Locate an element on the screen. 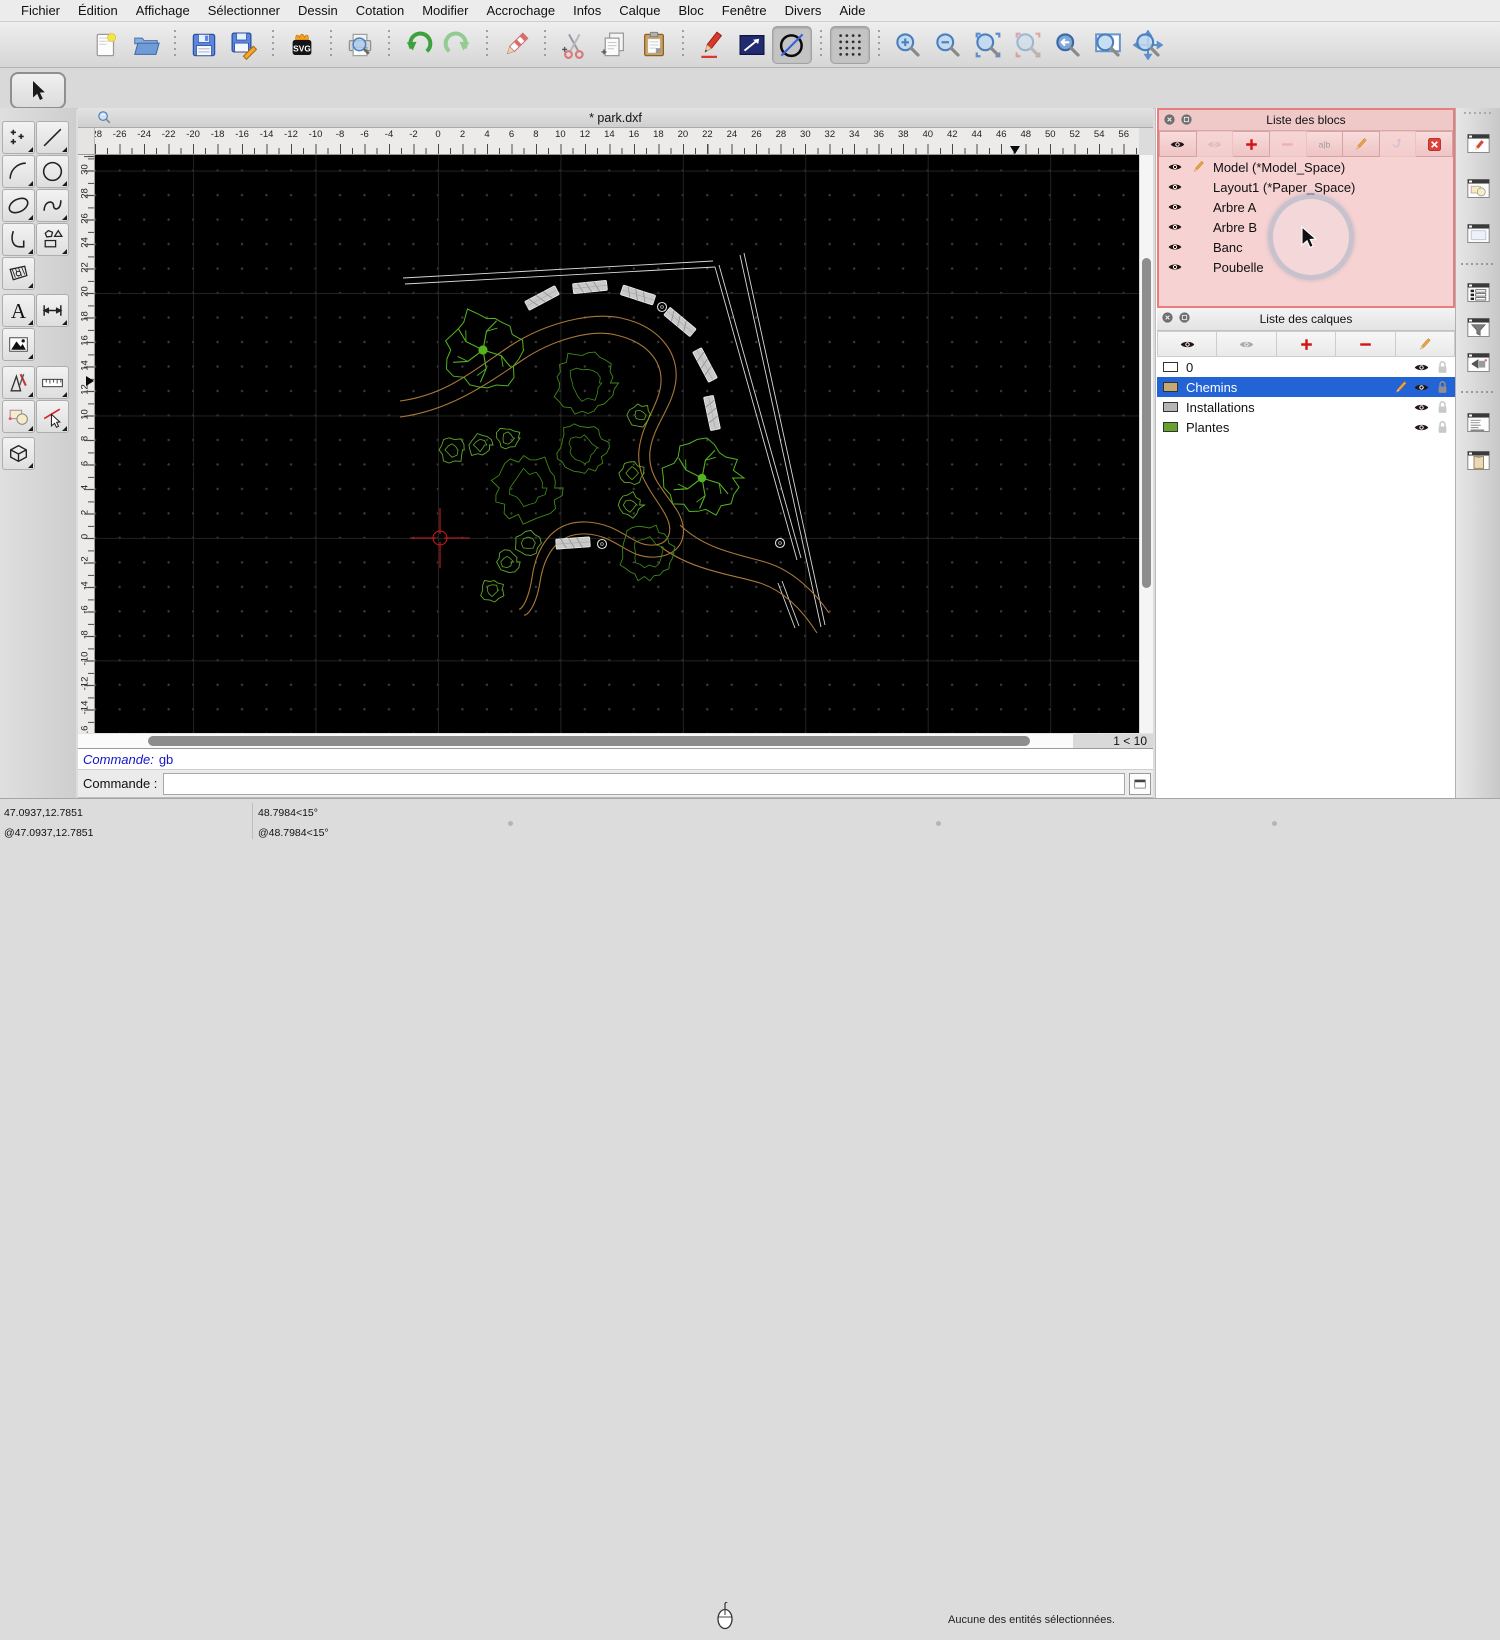 Image resolution: width=1500 pixels, height=1640 pixels. add-layer-button is located at coordinates (1306, 344).